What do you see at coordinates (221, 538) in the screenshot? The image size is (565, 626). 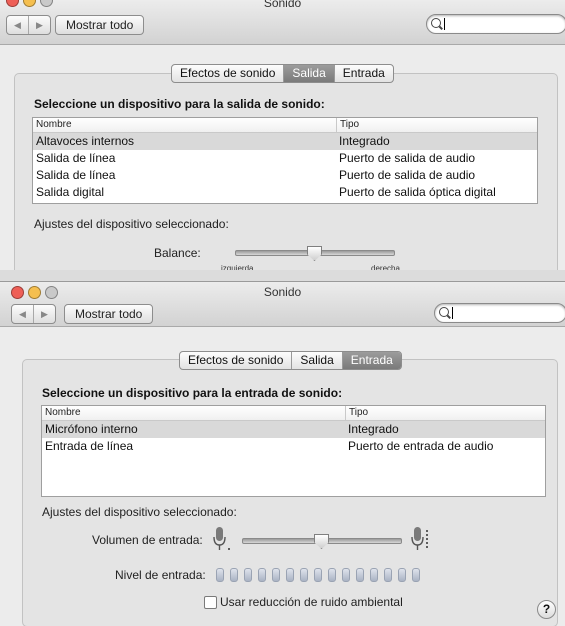 I see `microphone-low-icon` at bounding box center [221, 538].